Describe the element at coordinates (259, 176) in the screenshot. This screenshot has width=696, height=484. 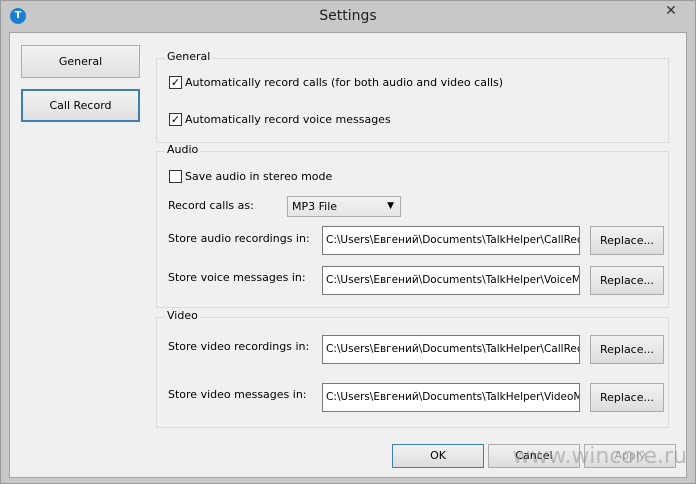
I see `stereo-label: Save audio in stereo mode` at that location.